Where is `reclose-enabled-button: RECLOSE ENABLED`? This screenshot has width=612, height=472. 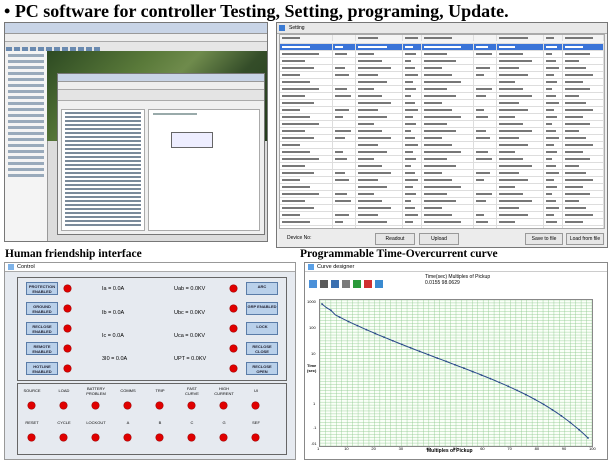
reclose-enabled-button: RECLOSE ENABLED is located at coordinates (42, 328).